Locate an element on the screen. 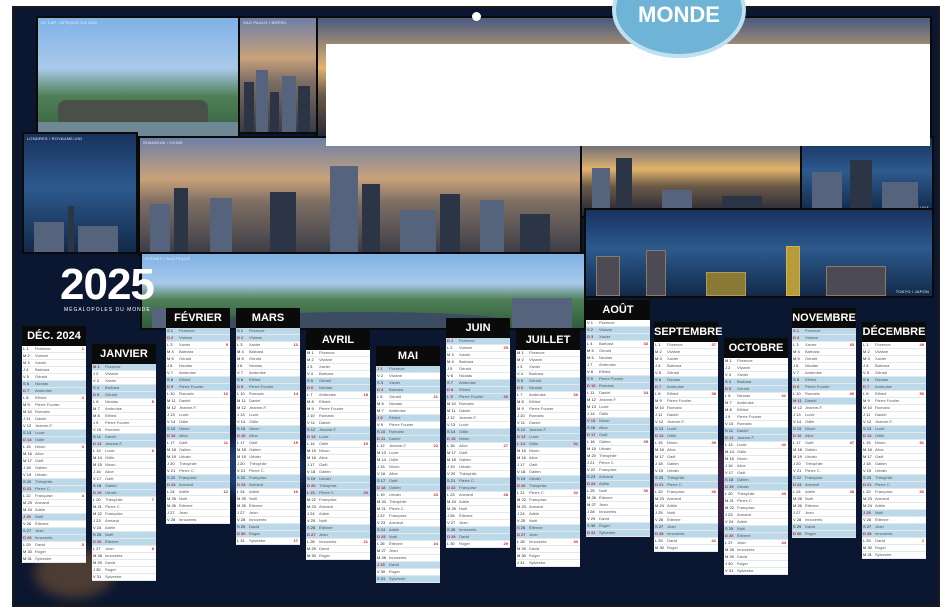 This screenshot has width=946, height=611. day-row: J 4 Barbara is located at coordinates (54, 370).